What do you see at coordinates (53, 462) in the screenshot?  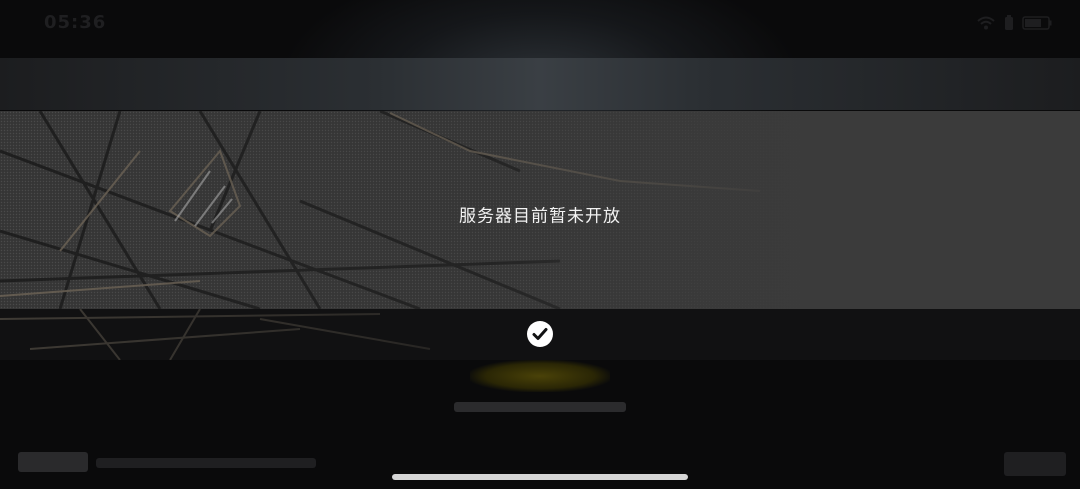 I see `background-logo` at bounding box center [53, 462].